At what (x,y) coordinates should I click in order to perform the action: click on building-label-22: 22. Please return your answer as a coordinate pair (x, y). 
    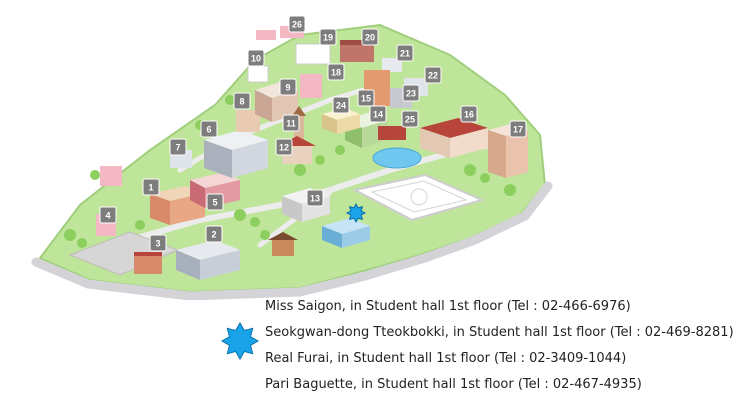
    Looking at the image, I should click on (433, 75).